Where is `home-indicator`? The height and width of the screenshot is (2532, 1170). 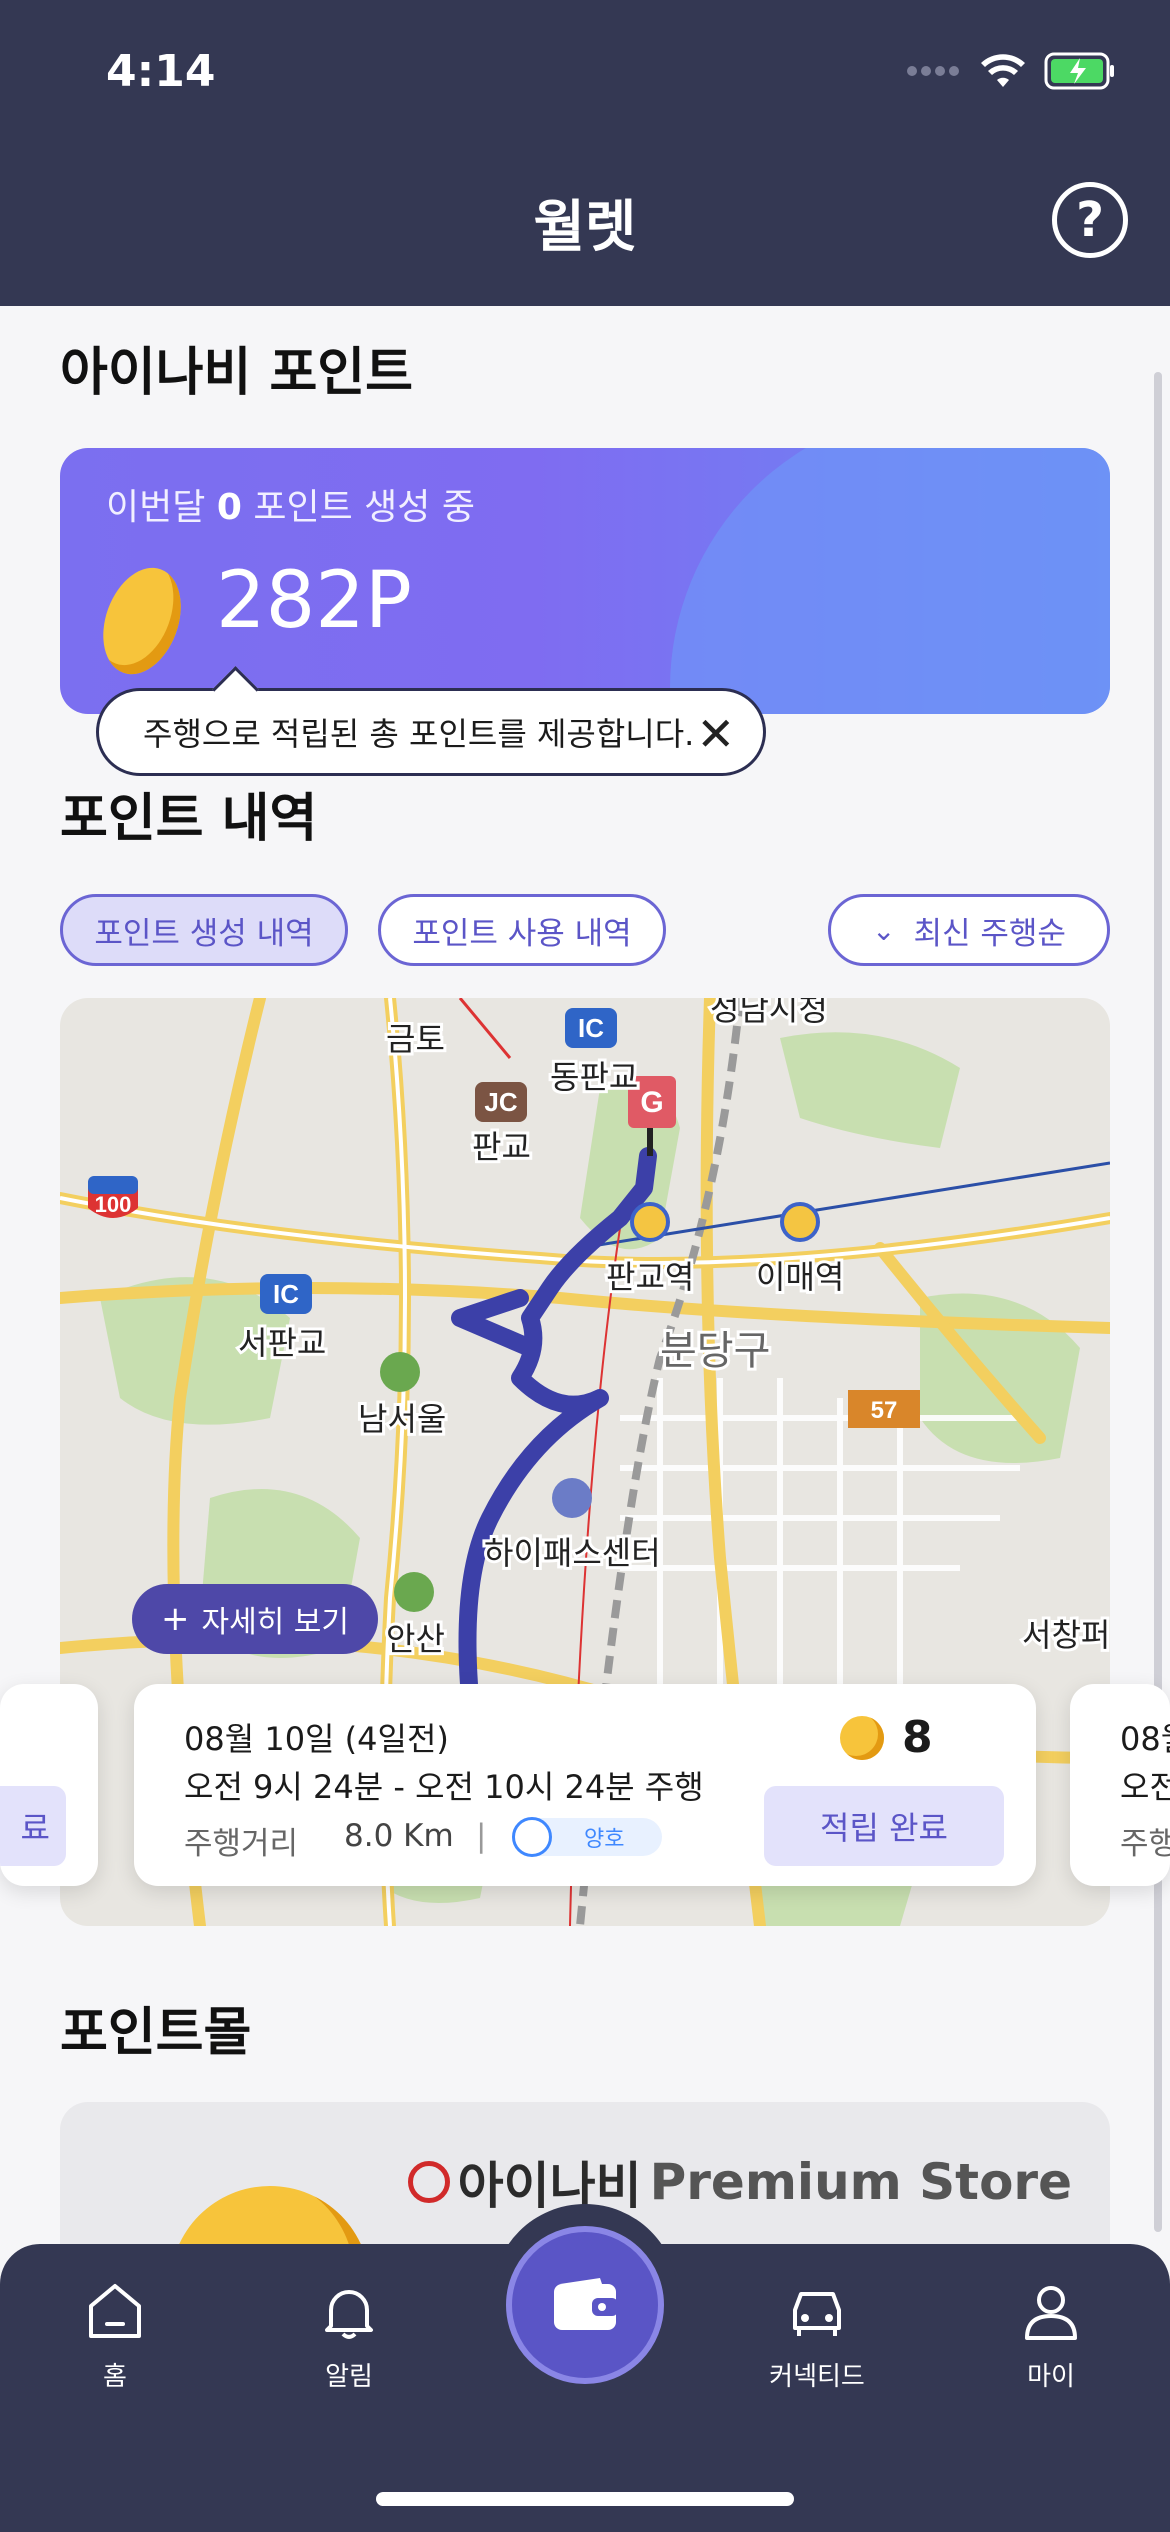
home-indicator is located at coordinates (585, 2499).